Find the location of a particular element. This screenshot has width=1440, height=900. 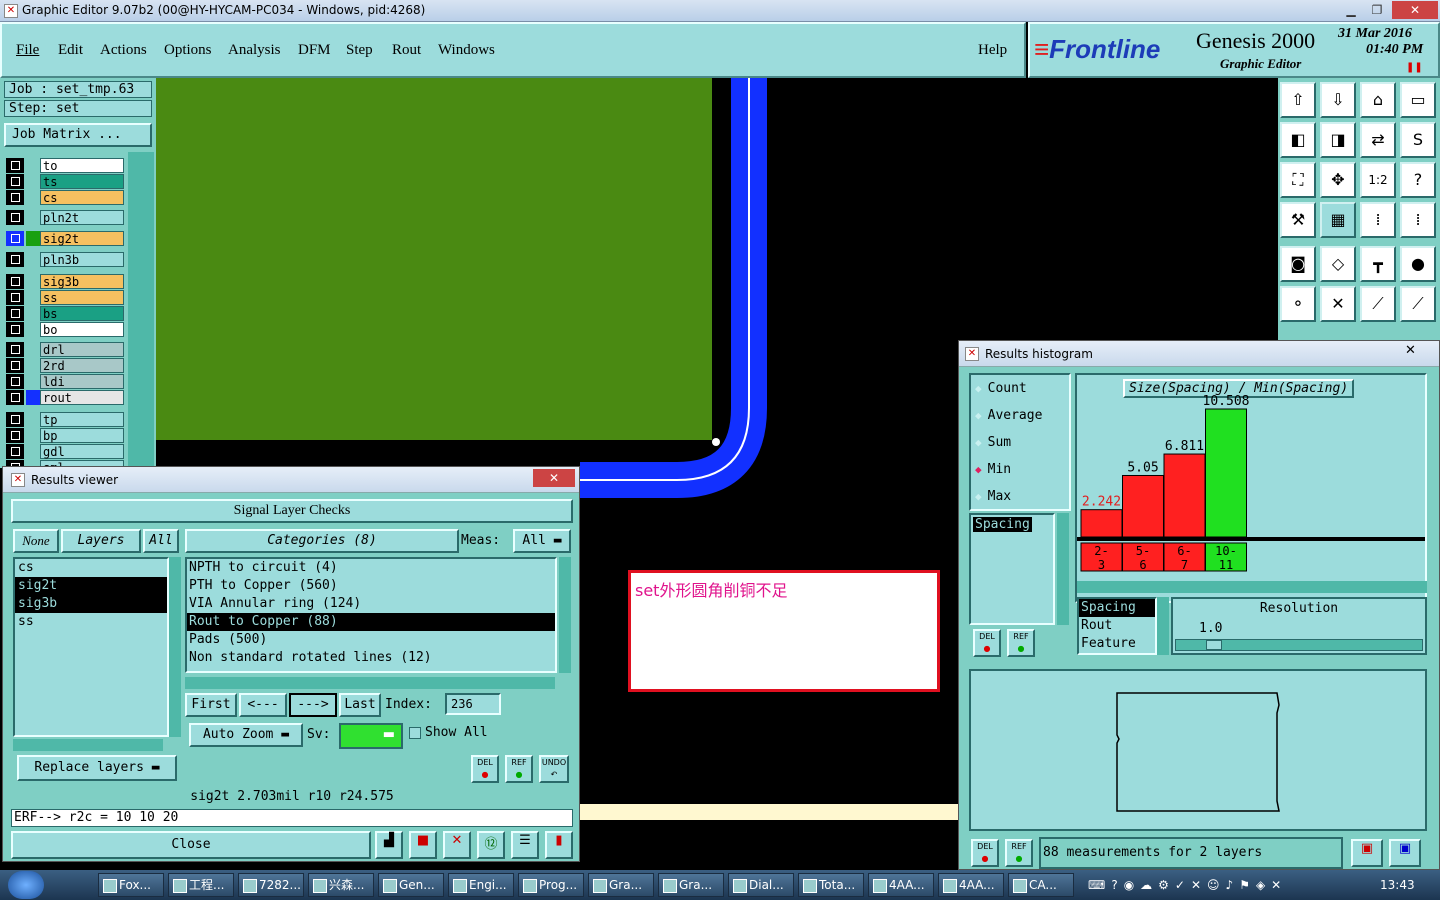

category-item: Non standard rotated lines (12) is located at coordinates (371, 658).